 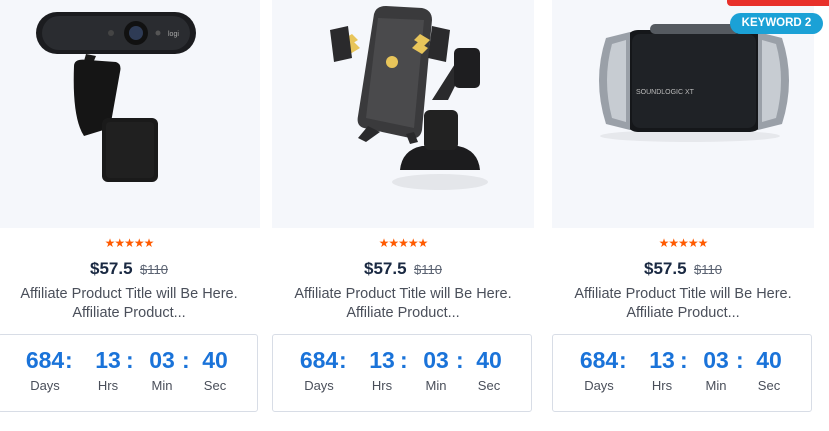 I want to click on svg-text: SOUNDLOGIC XT, so click(x=665, y=92).